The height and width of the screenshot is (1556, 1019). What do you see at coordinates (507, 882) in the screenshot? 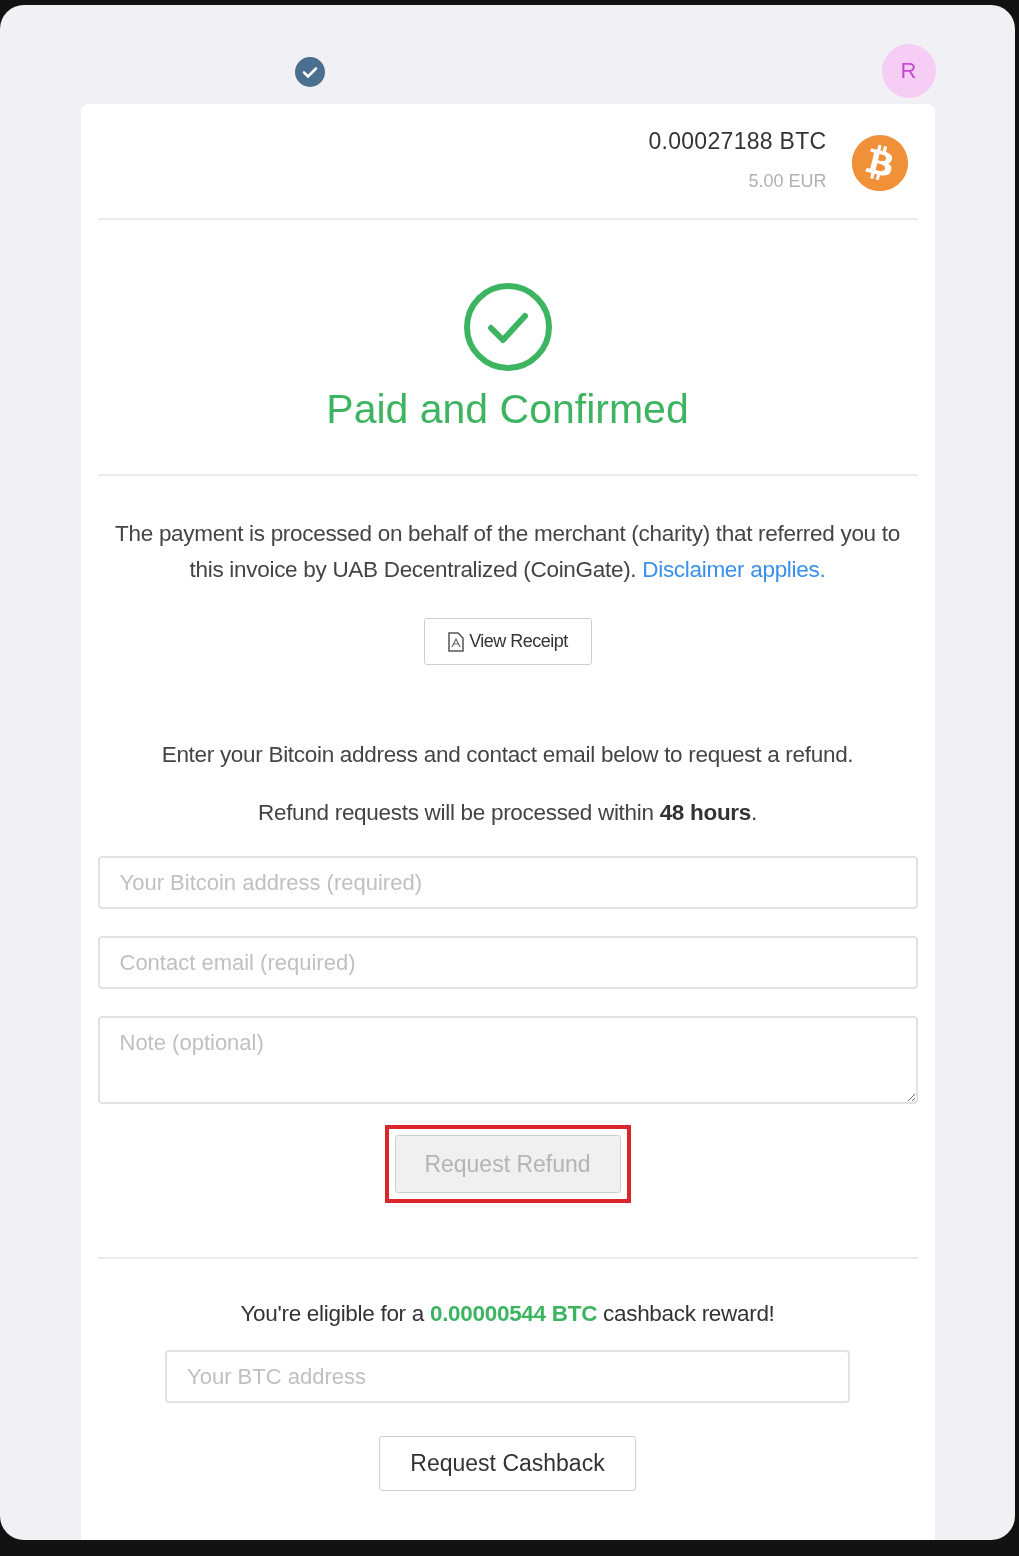
I see `input-field: Your Bitcoin address (required)` at bounding box center [507, 882].